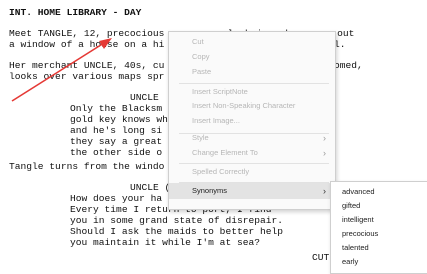  I want to click on synonym-item-advanced: advanced, so click(379, 192).